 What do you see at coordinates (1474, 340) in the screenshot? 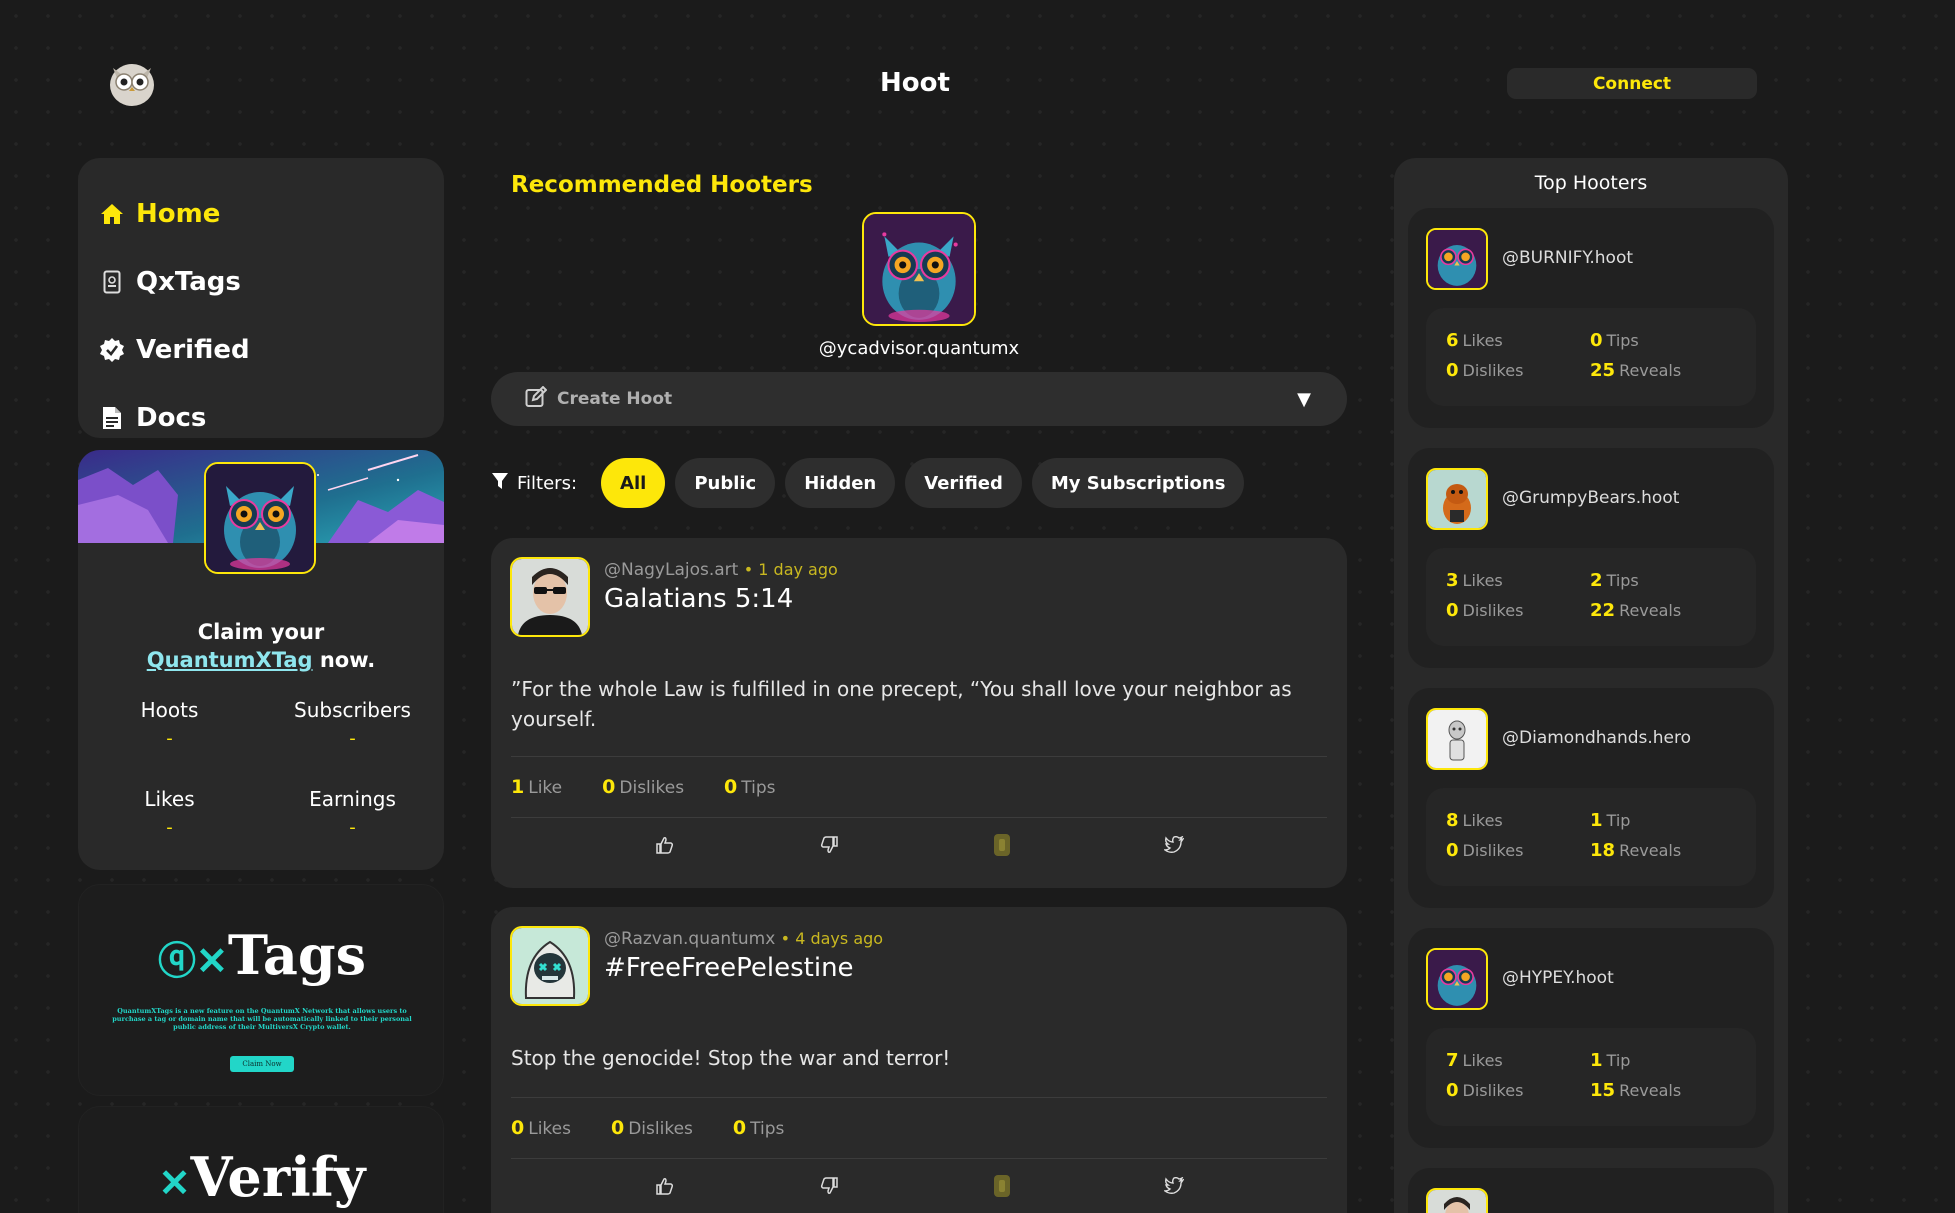
I see `hooter-likes: 6 Likes` at bounding box center [1474, 340].